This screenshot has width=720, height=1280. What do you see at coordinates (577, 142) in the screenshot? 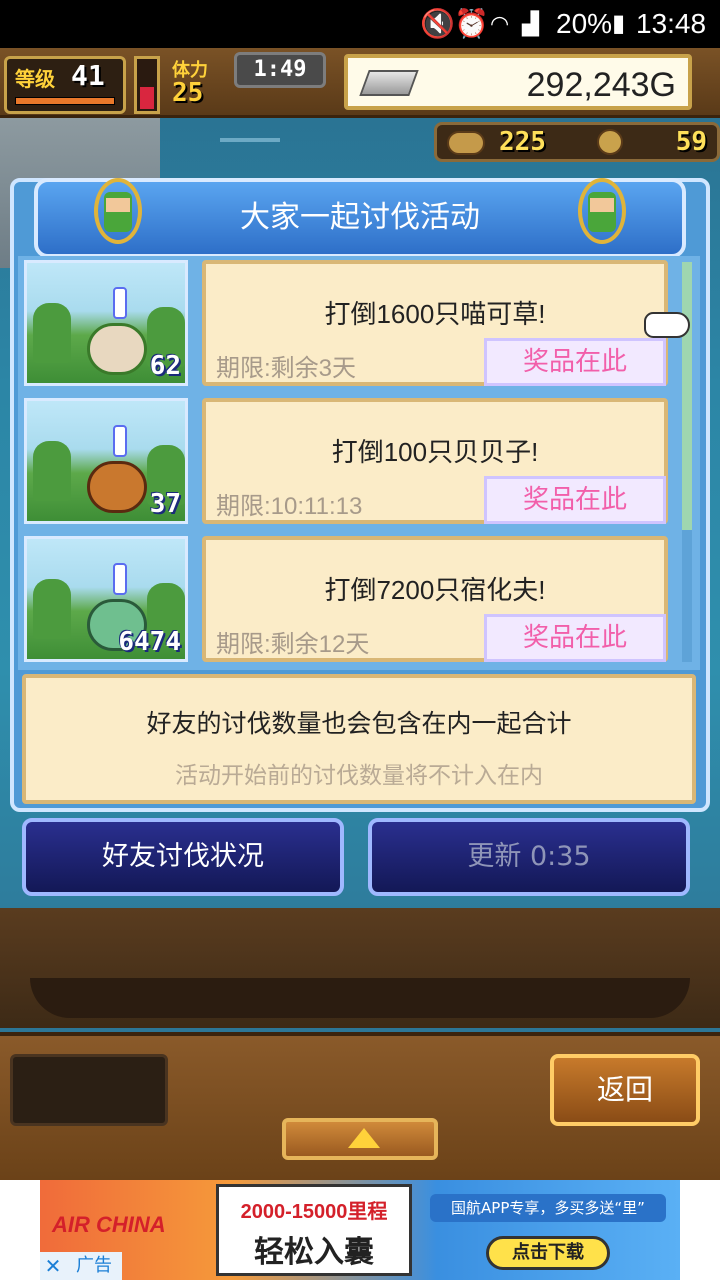
I see `resource-bar: 225 59` at bounding box center [577, 142].